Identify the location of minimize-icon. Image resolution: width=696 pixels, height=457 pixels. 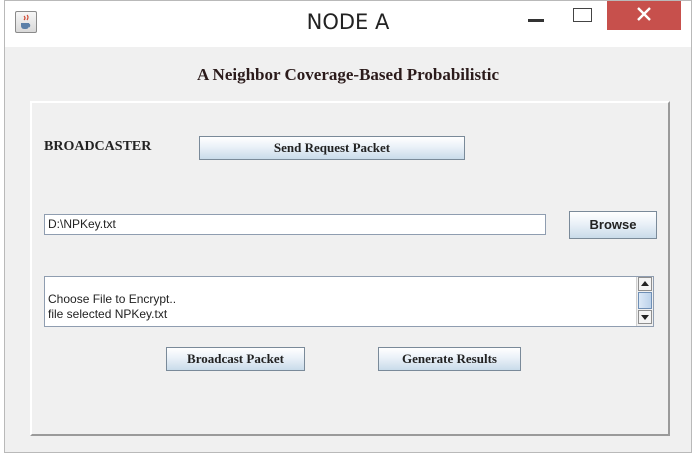
(535, 15).